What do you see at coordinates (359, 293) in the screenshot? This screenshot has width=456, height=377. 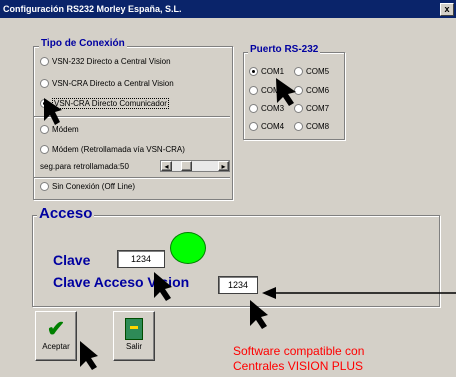 I see `pointer-line-icon` at bounding box center [359, 293].